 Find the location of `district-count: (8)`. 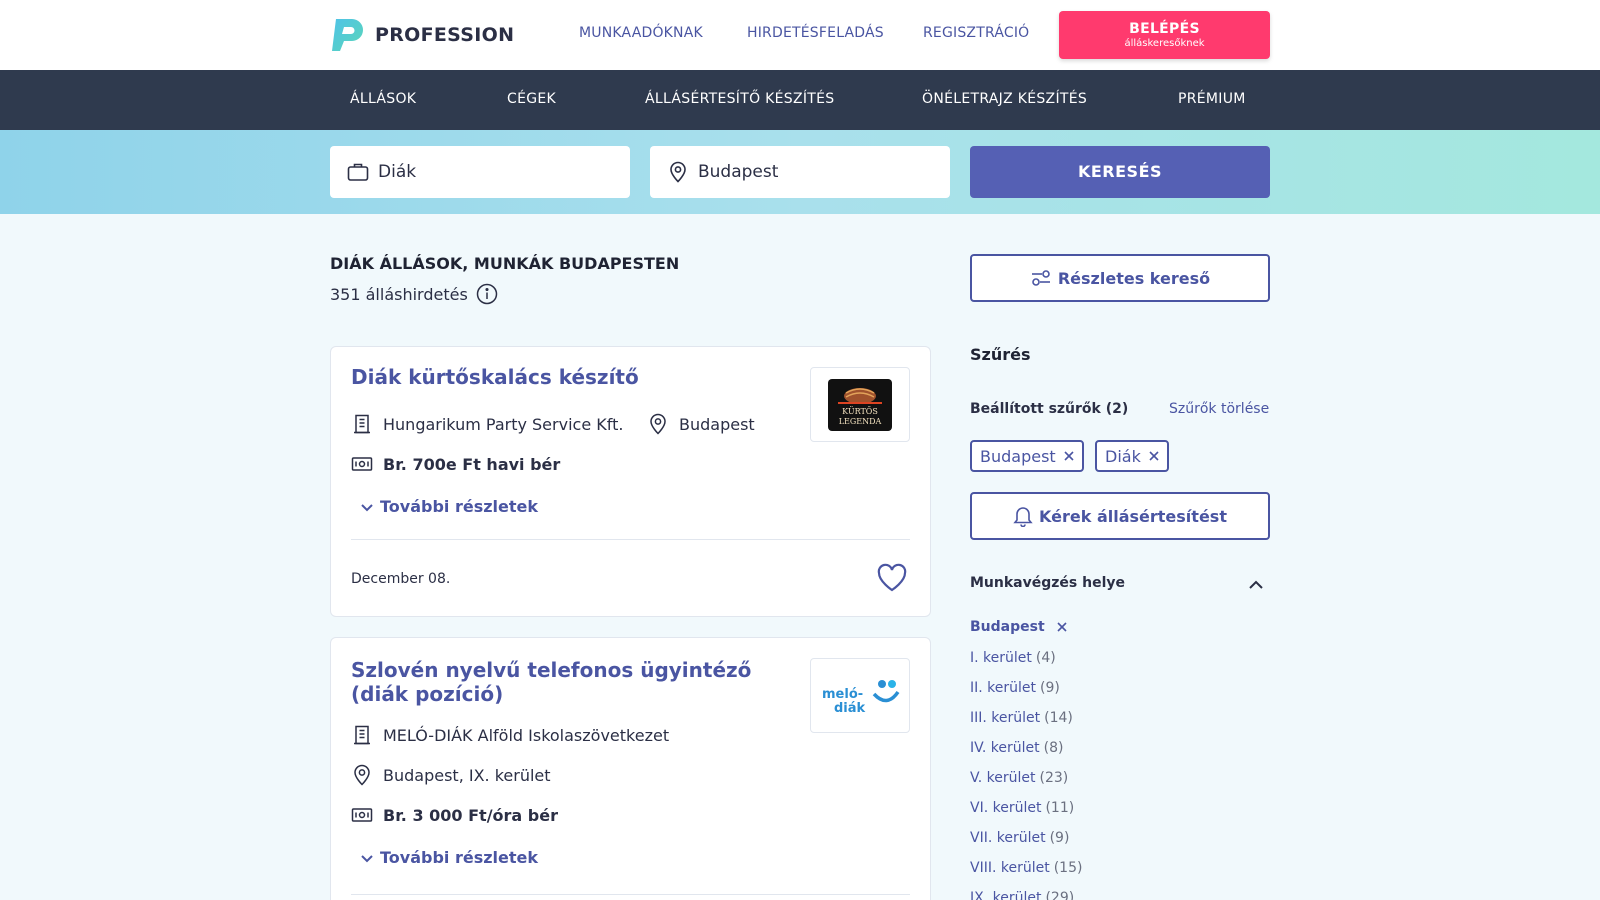

district-count: (8) is located at coordinates (1053, 748).